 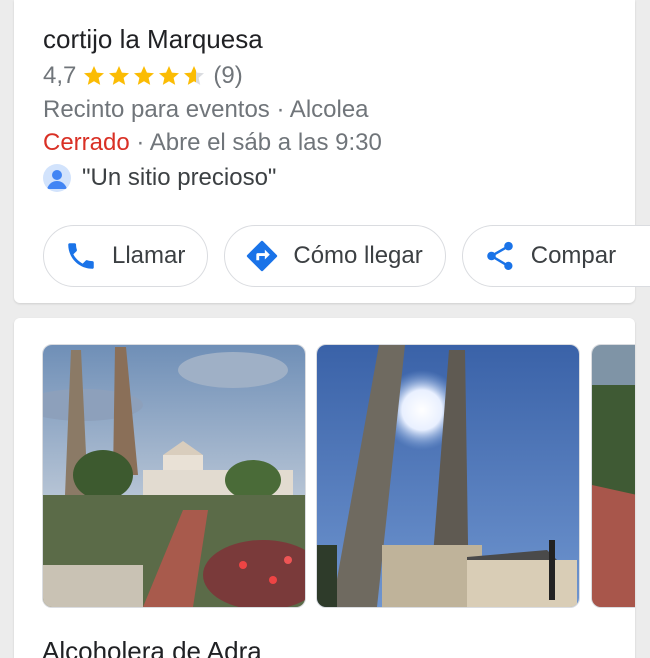 I want to click on action-buttons: Llamar Cómo llegar Compar, so click(x=346, y=256).